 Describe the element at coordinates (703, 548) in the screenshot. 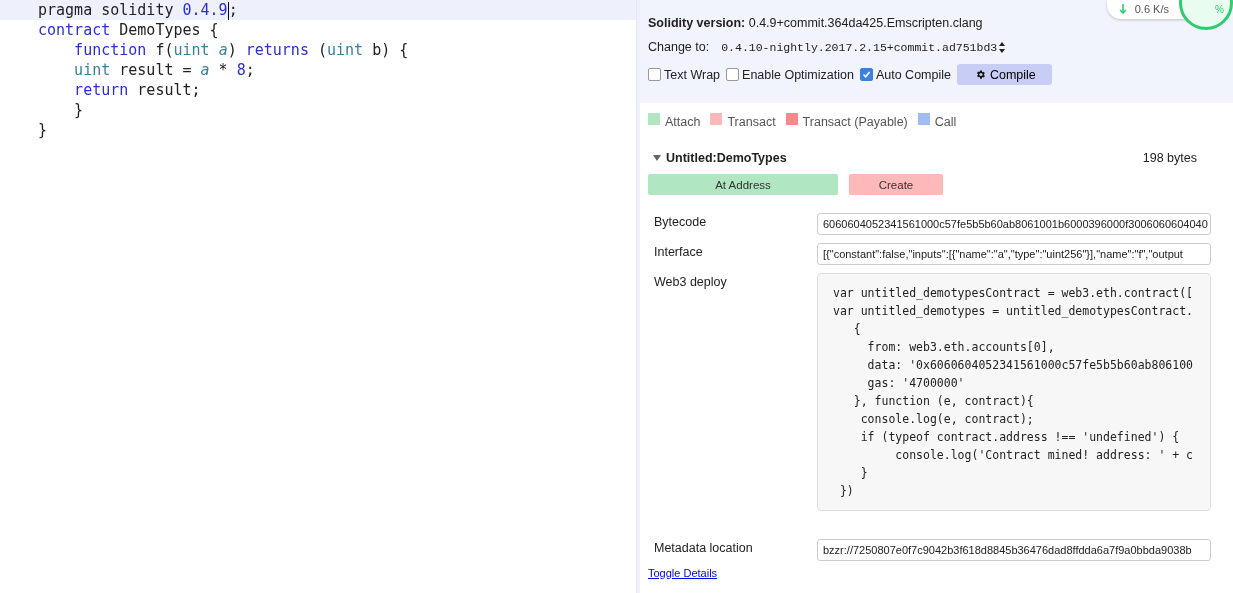

I see `detail-label: Metadata location` at that location.